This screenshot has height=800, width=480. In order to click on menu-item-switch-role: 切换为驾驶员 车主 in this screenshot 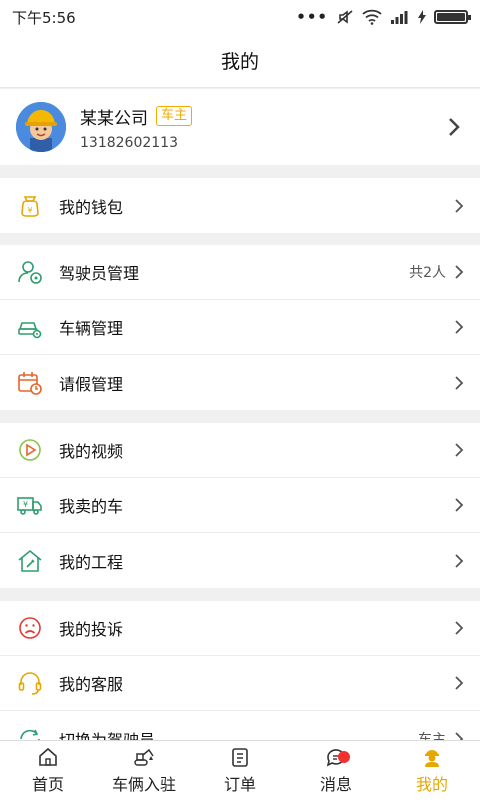, I will do `click(240, 725)`.